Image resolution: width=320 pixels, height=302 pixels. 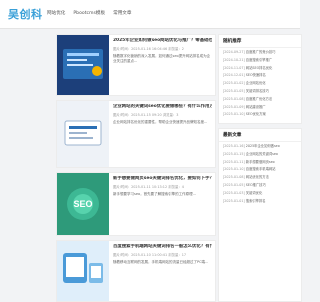 I want to click on sidebar-link: [2025-01-01] 搜索引擎排名, so click(x=260, y=202).